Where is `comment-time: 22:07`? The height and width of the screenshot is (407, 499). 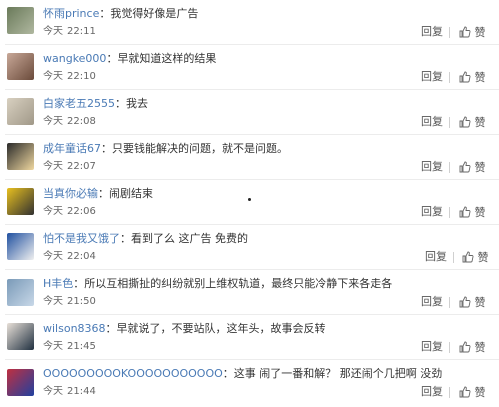 comment-time: 22:07 is located at coordinates (81, 166).